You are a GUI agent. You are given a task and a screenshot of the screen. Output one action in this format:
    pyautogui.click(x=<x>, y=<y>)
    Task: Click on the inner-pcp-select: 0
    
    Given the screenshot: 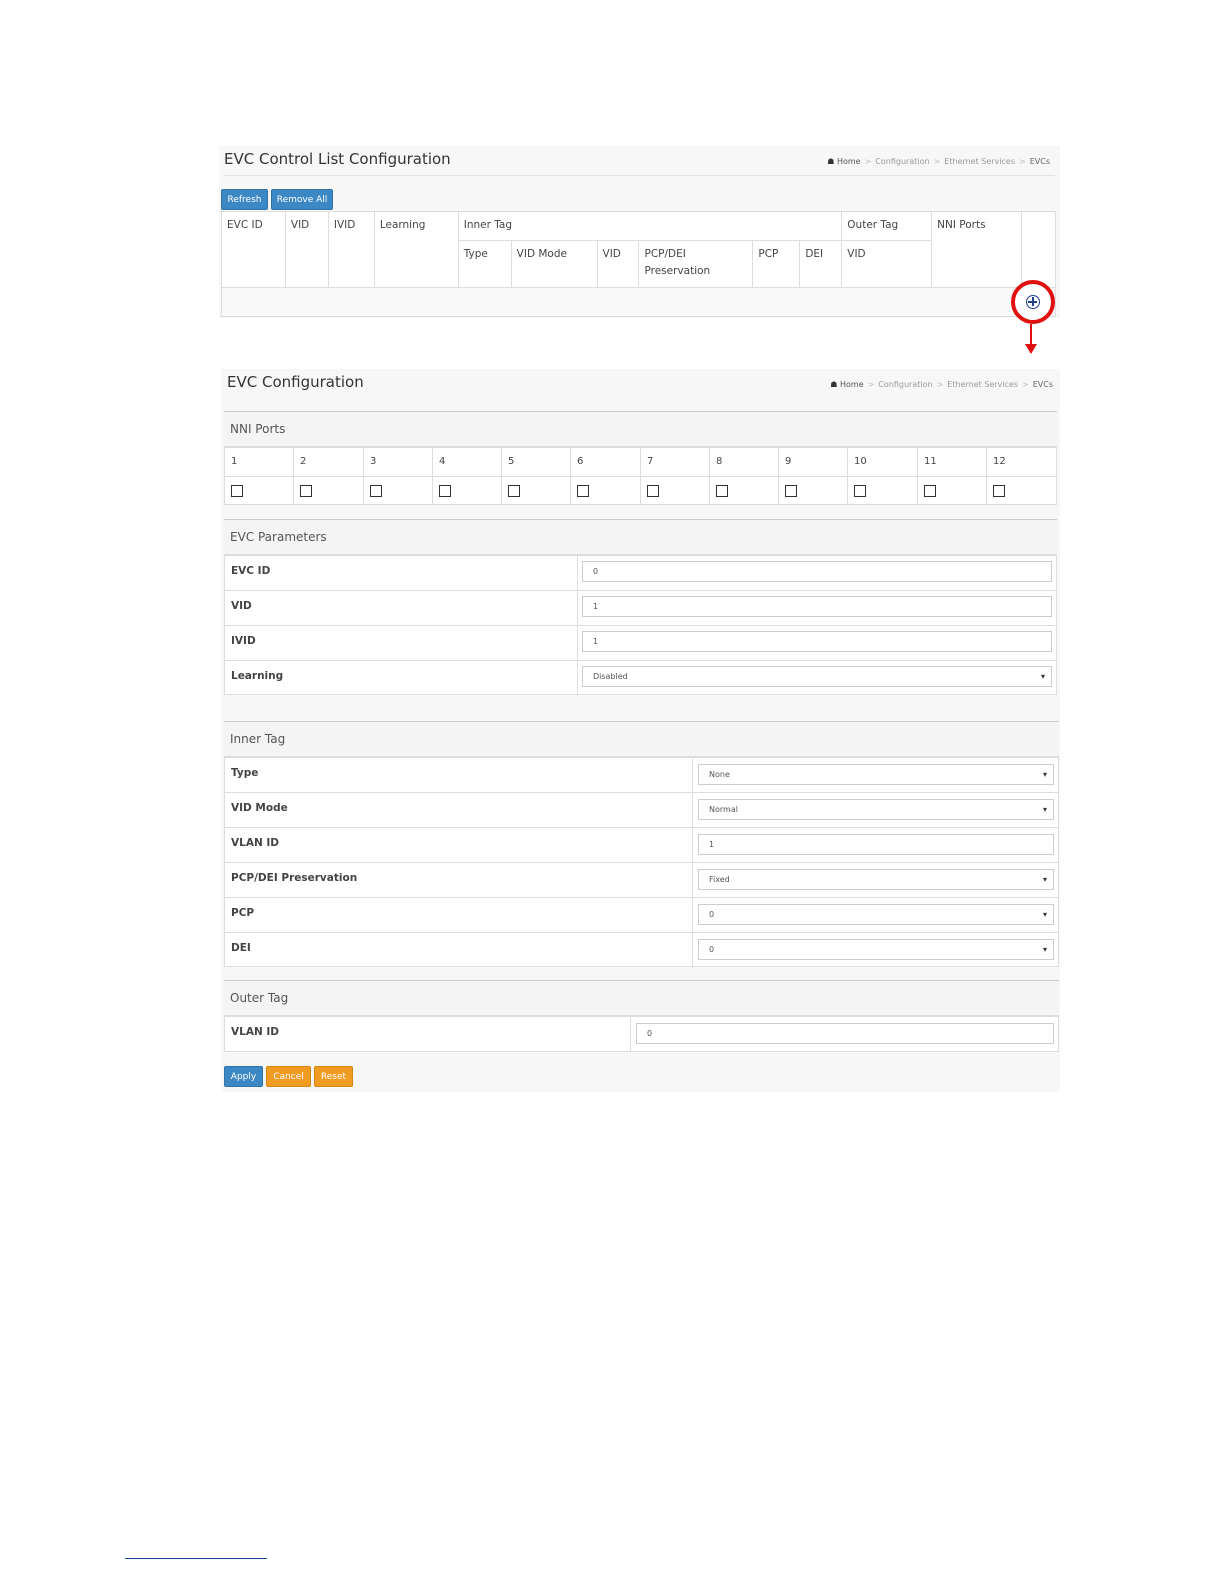 What is the action you would take?
    pyautogui.click(x=876, y=914)
    